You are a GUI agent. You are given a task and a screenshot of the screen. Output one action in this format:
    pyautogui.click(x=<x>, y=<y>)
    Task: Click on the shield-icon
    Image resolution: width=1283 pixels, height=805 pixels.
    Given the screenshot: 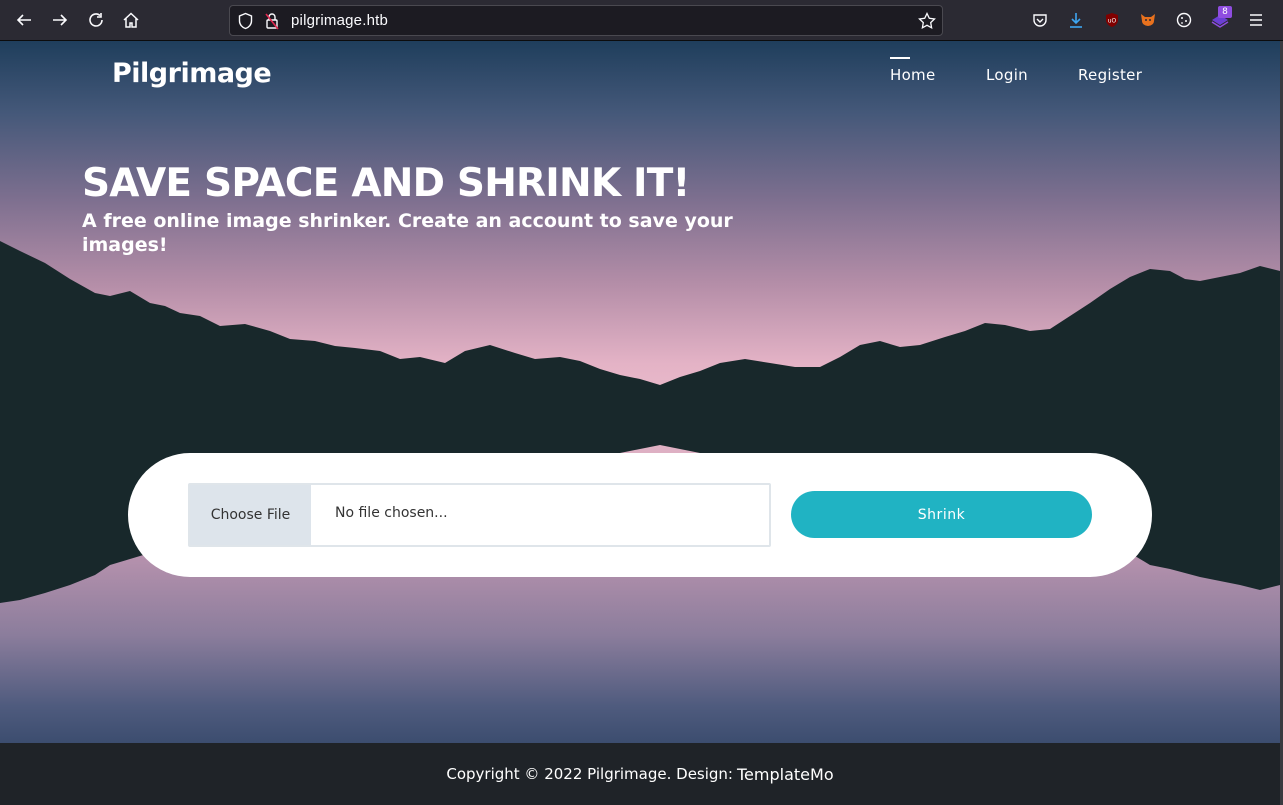 What is the action you would take?
    pyautogui.click(x=245, y=23)
    